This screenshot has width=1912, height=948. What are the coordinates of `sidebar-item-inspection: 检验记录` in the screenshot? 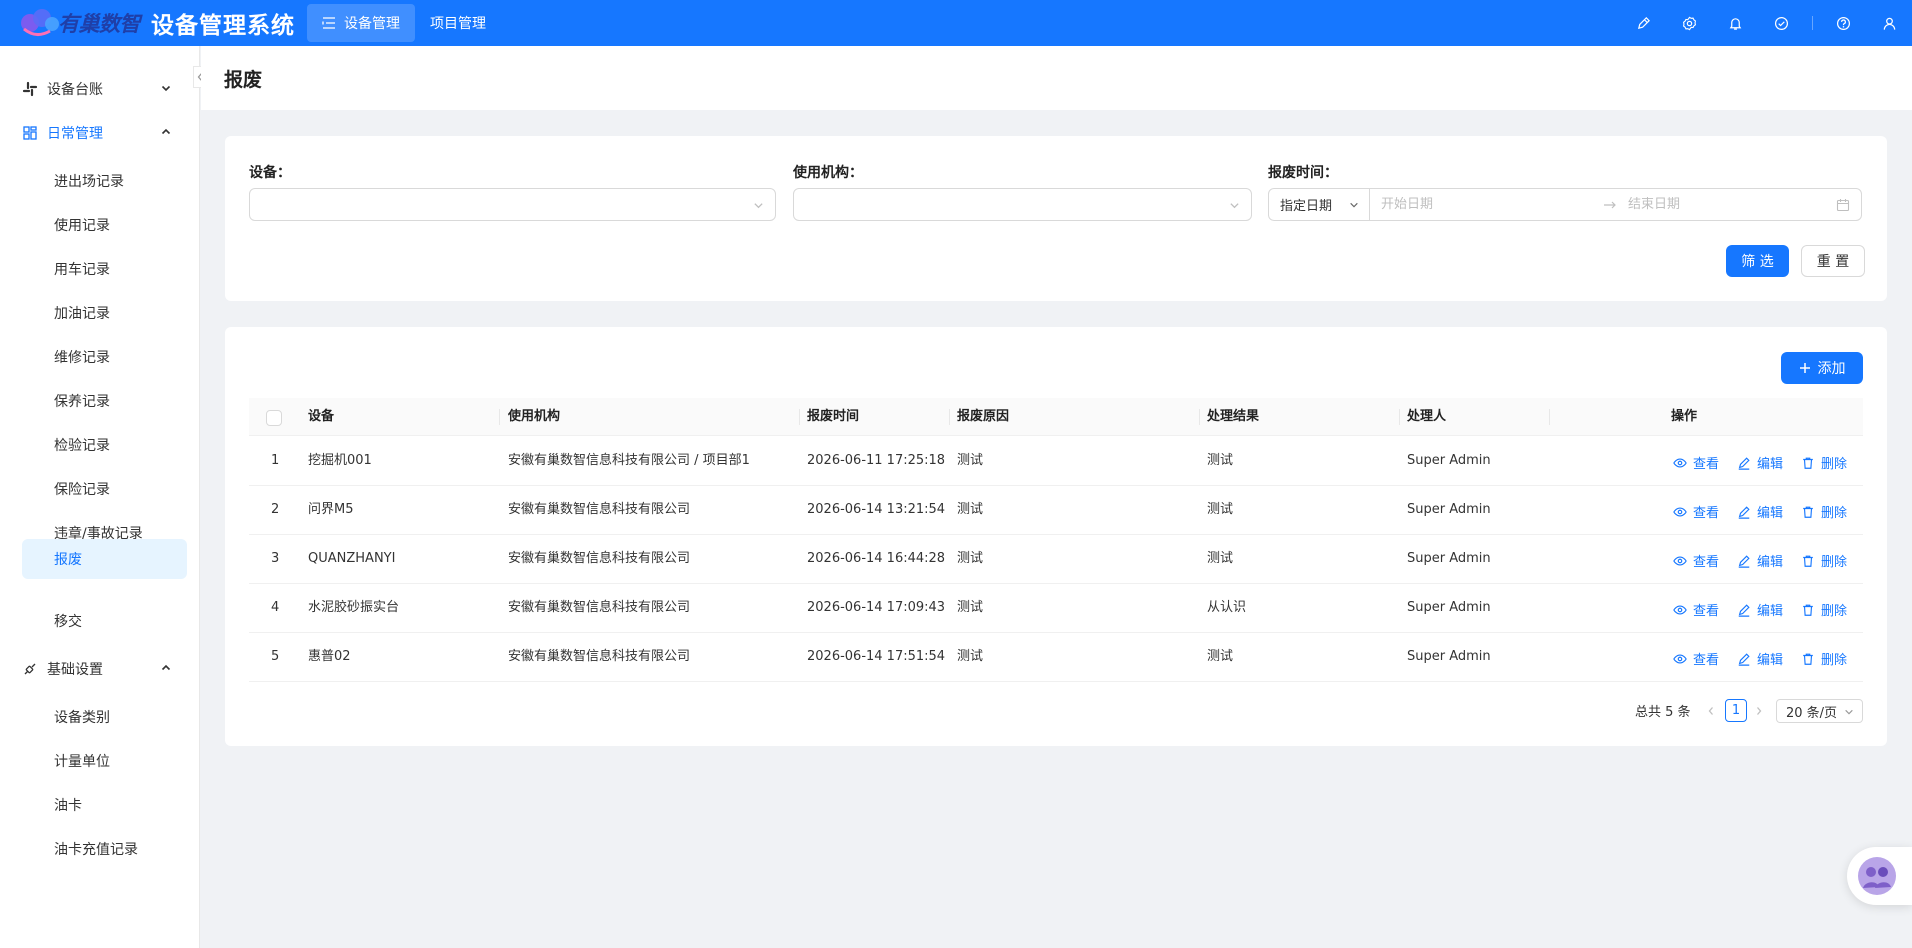 It's located at (104, 445).